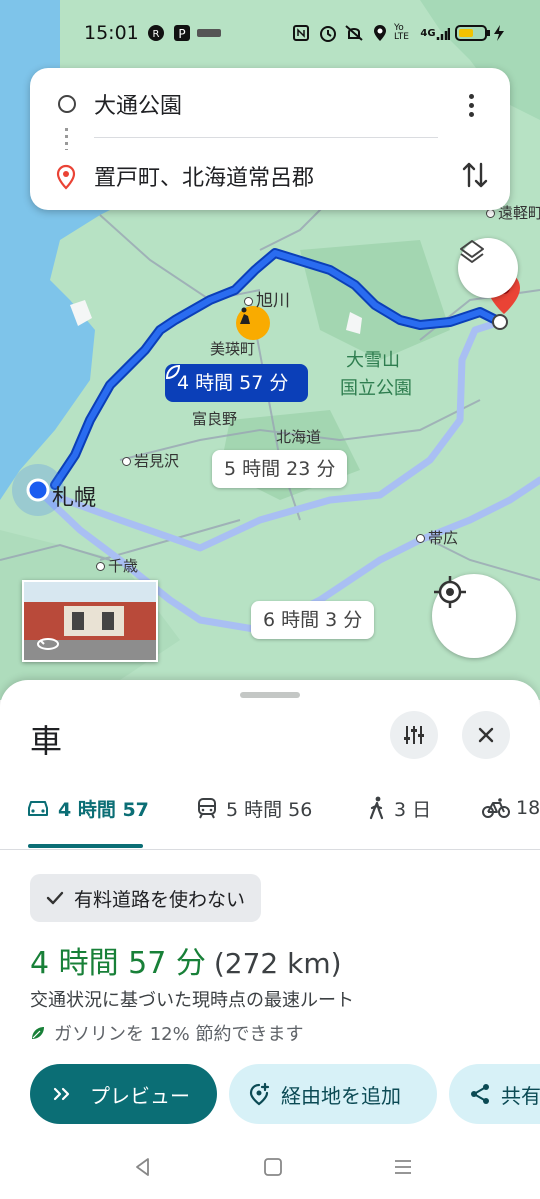 The height and width of the screenshot is (1199, 540). I want to click on label-text: 千歳, so click(123, 566).